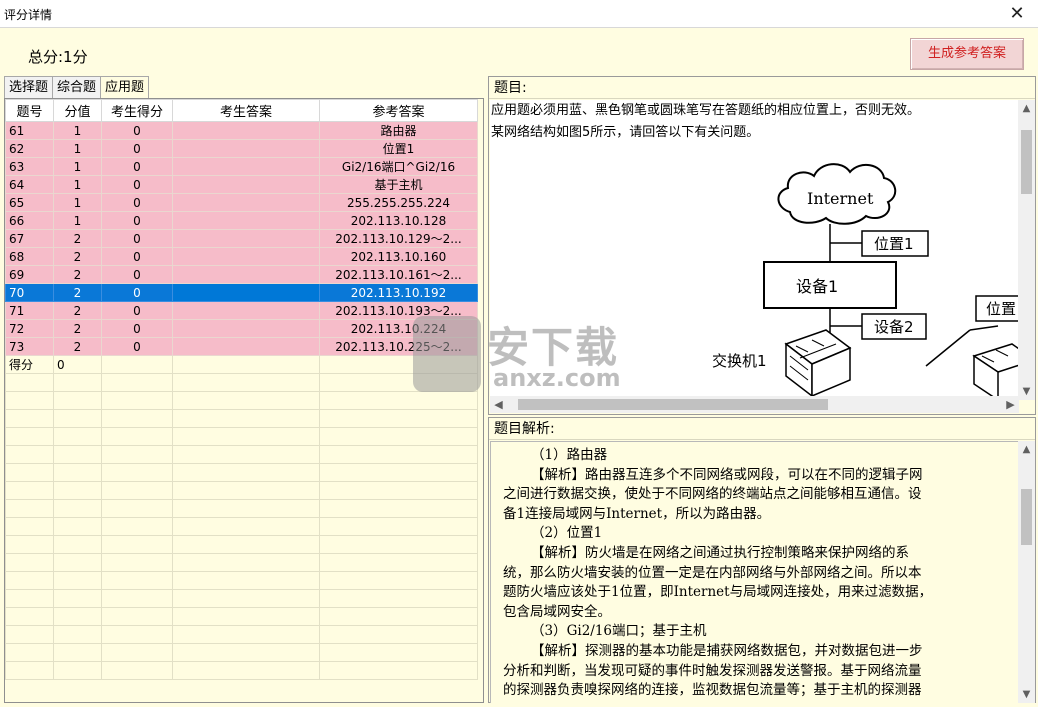 This screenshot has height=707, width=1038. I want to click on question-line: 某网络结构如图5所示，请回答以下有关问题。, so click(625, 132).